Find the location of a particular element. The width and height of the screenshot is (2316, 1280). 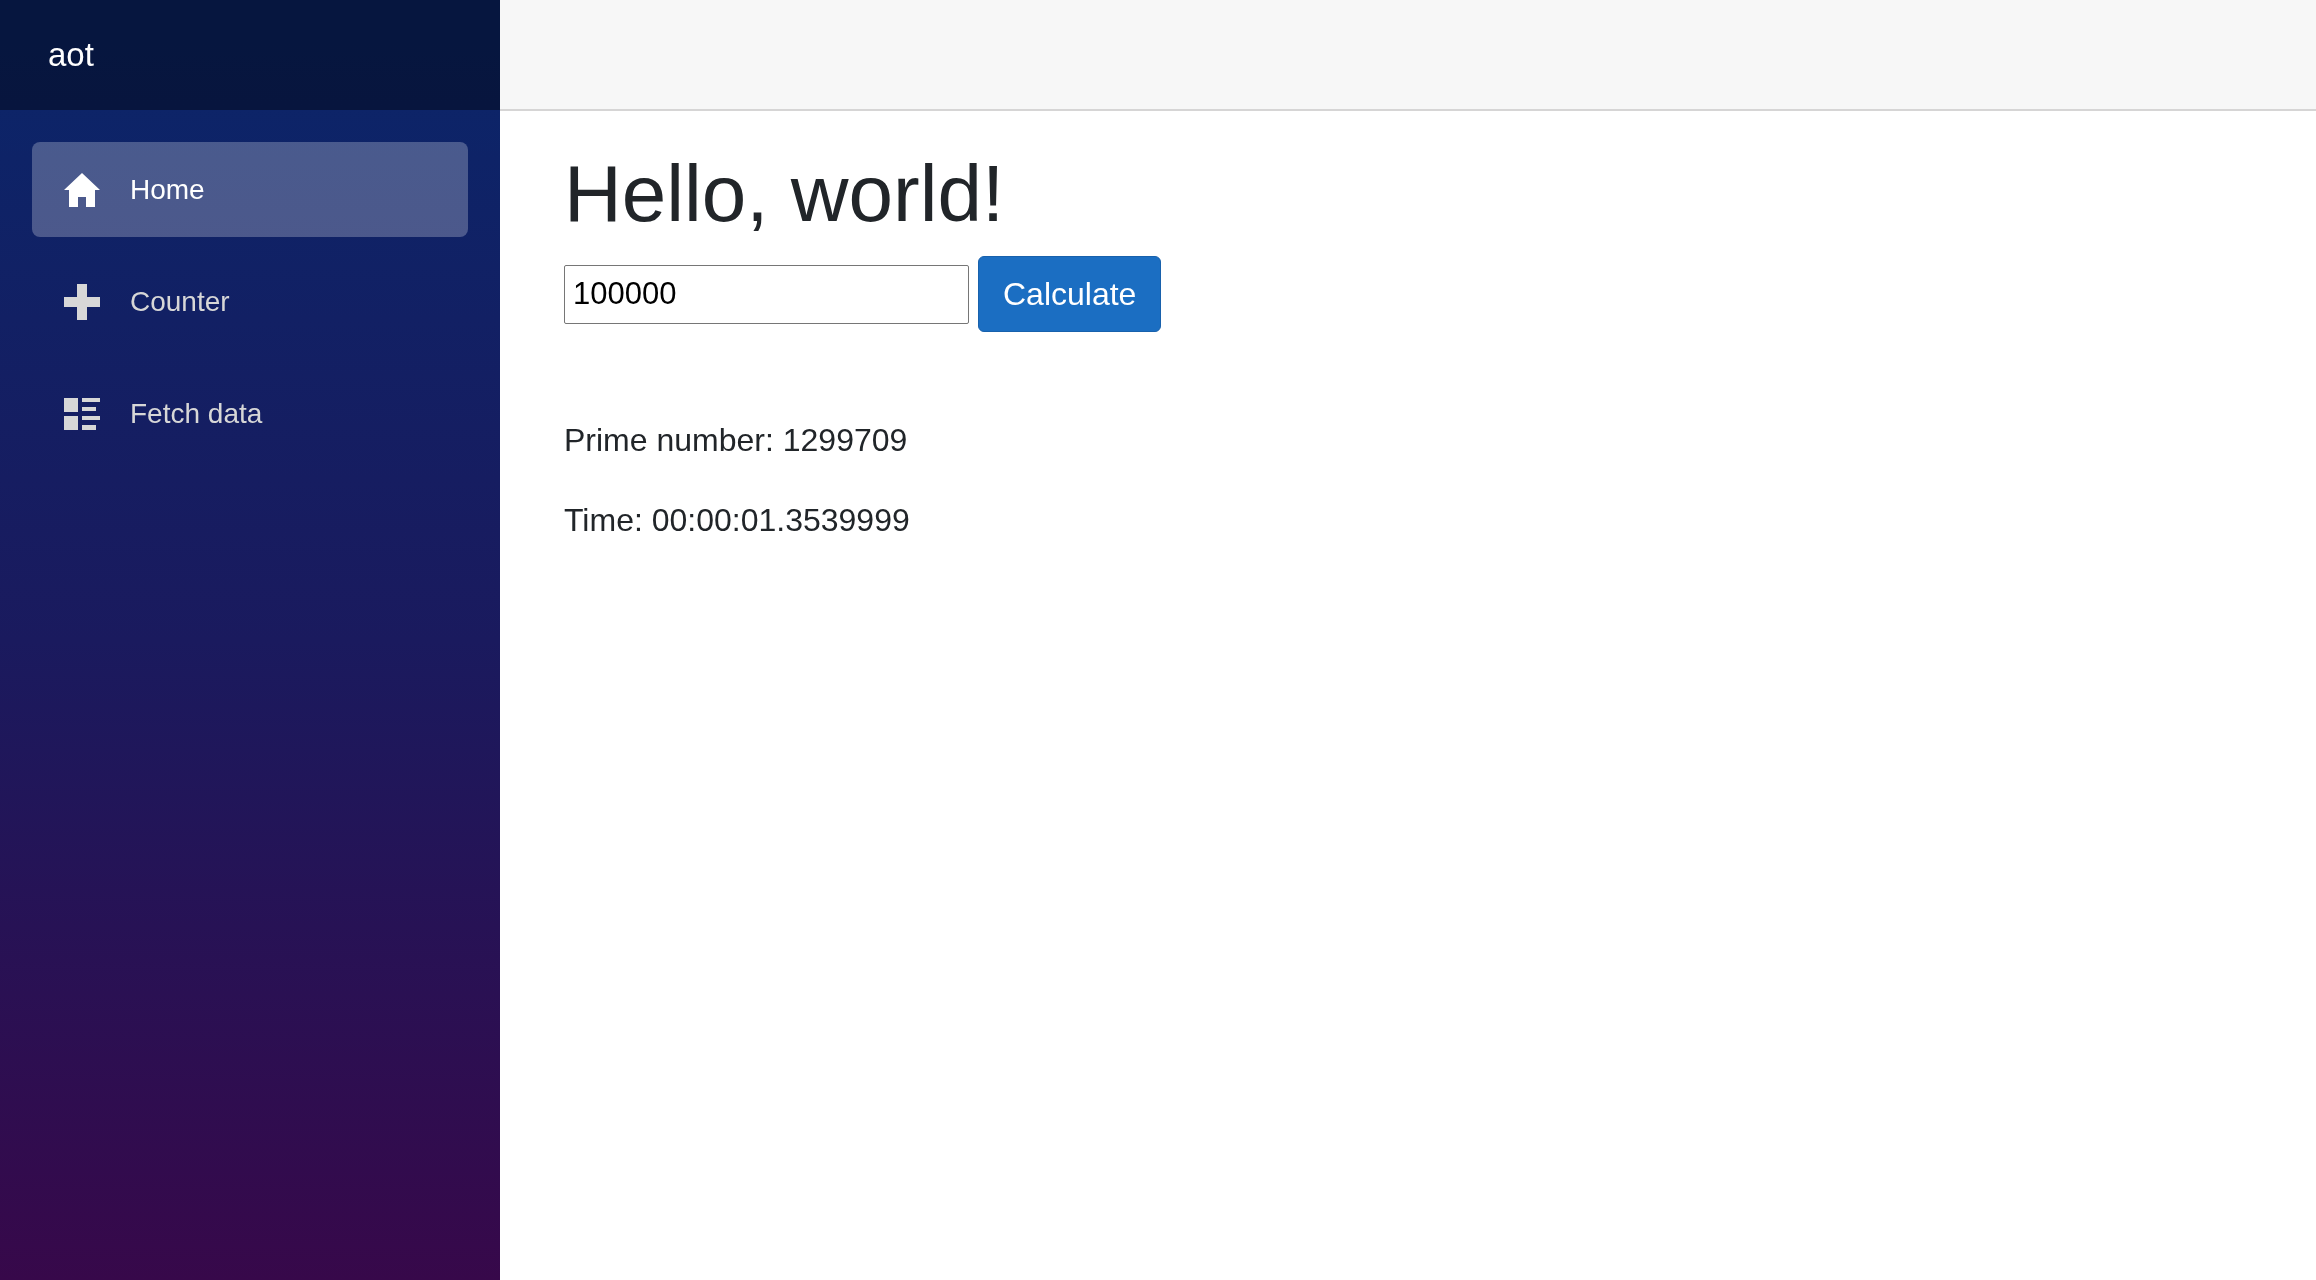

calculate-button: Calculate is located at coordinates (1070, 294).